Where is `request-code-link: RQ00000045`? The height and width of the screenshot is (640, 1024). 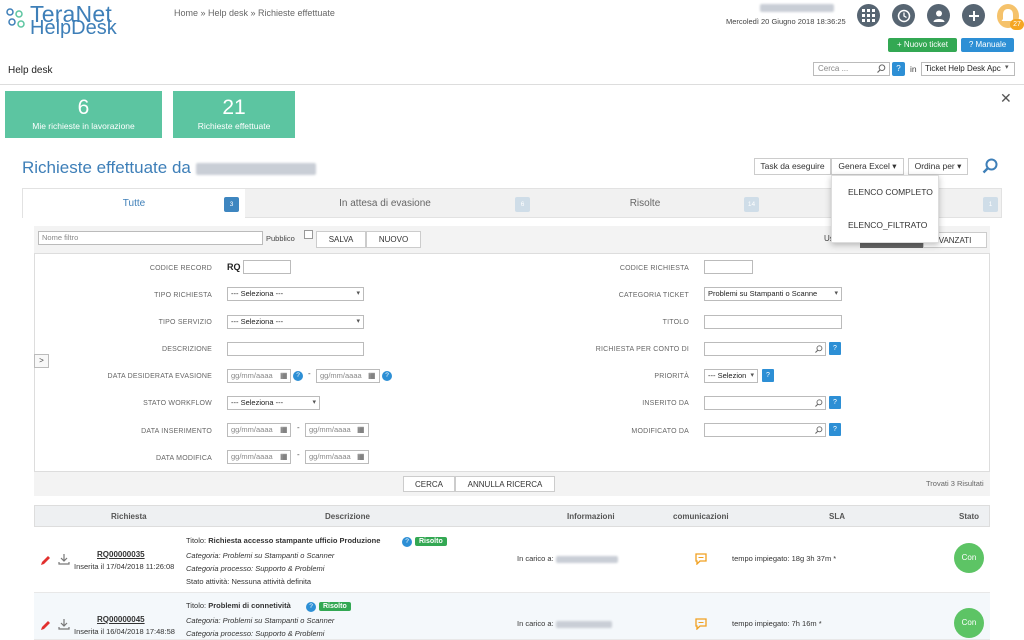
request-code-link: RQ00000045 is located at coordinates (121, 619).